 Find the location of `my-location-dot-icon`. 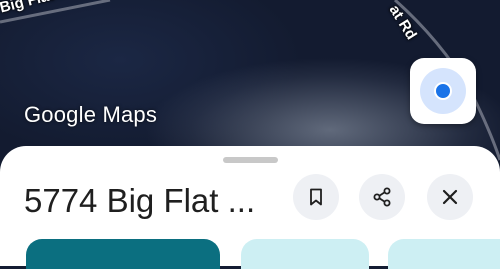

my-location-dot-icon is located at coordinates (443, 91).